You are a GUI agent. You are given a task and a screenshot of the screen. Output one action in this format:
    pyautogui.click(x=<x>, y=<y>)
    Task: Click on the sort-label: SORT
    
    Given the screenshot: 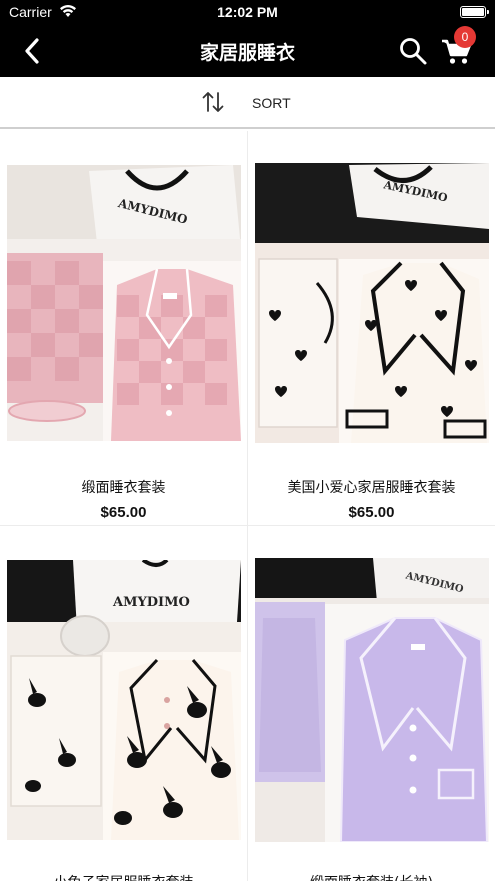 What is the action you would take?
    pyautogui.click(x=271, y=103)
    